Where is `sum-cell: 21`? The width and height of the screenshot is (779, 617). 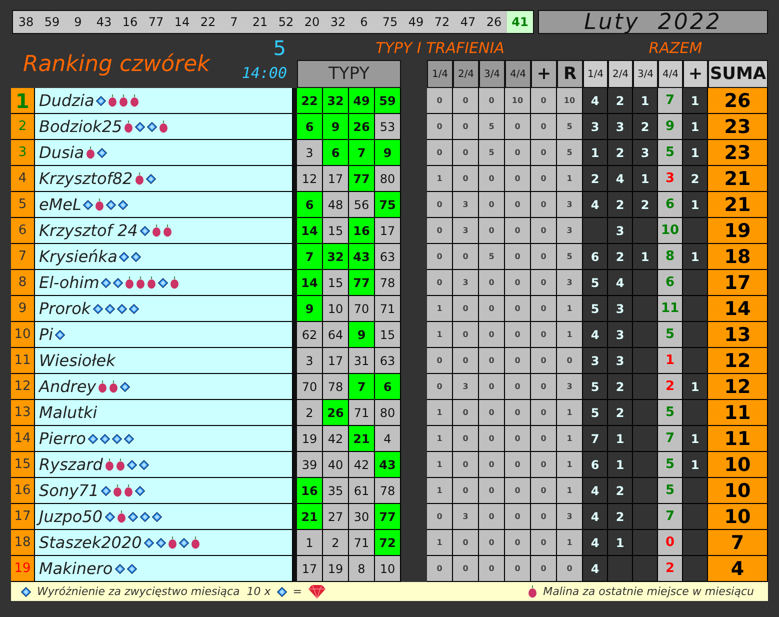 sum-cell: 21 is located at coordinates (738, 179).